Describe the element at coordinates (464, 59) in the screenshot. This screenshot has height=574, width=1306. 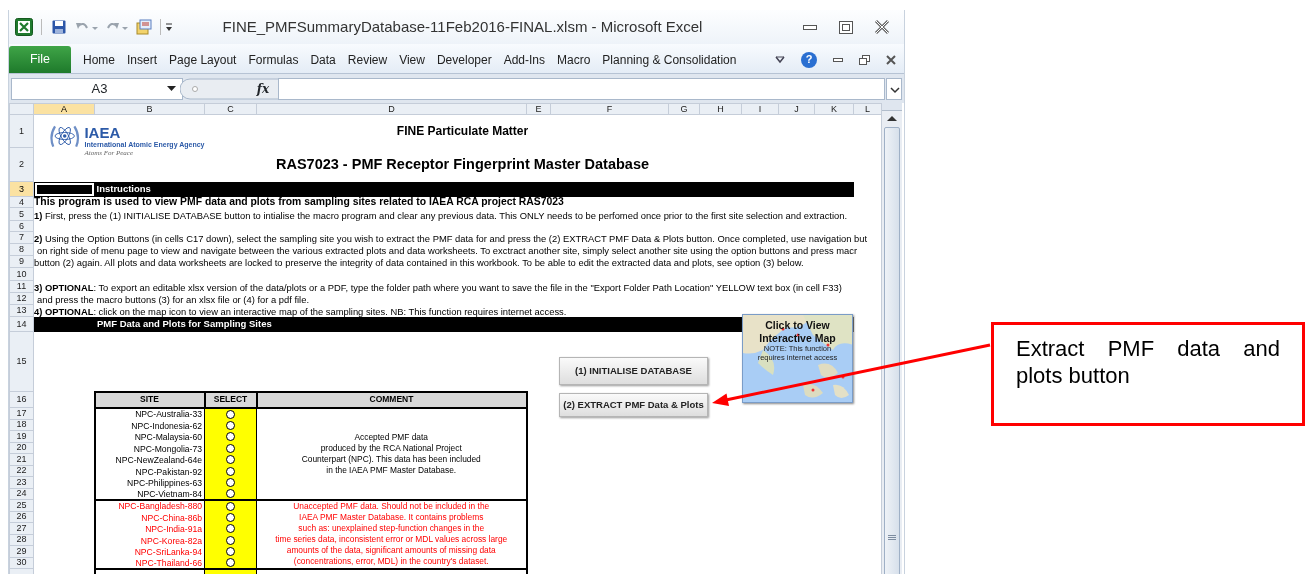
I see `ribbon-tab: Developer` at that location.